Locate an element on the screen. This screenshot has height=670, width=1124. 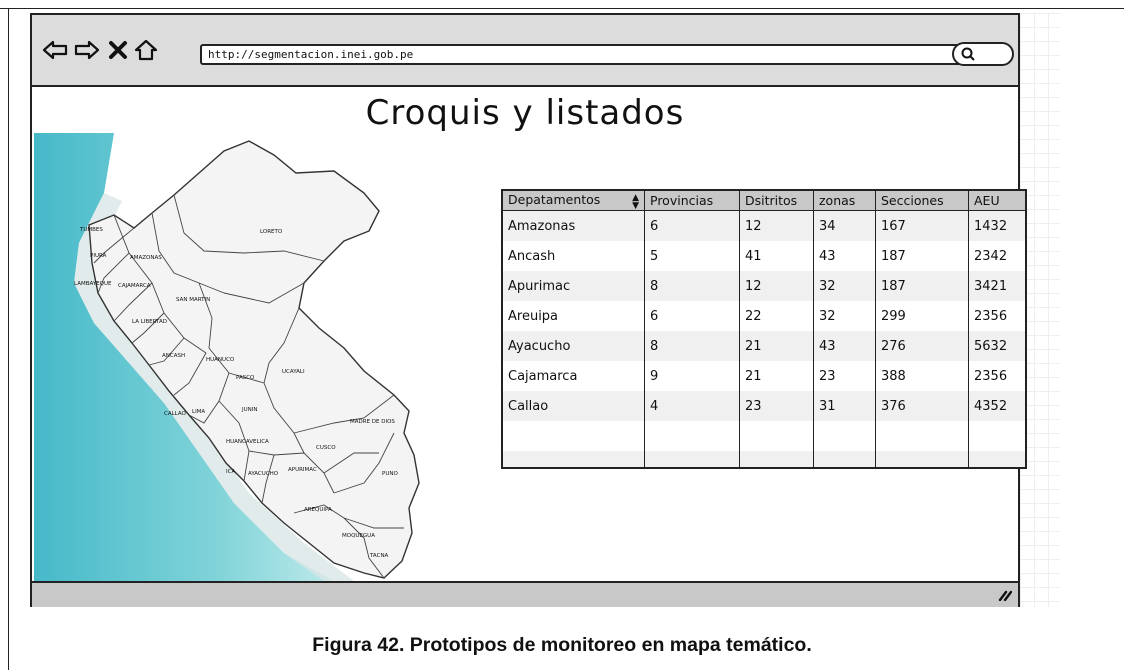
table-cell: Ayacucho is located at coordinates (574, 346).